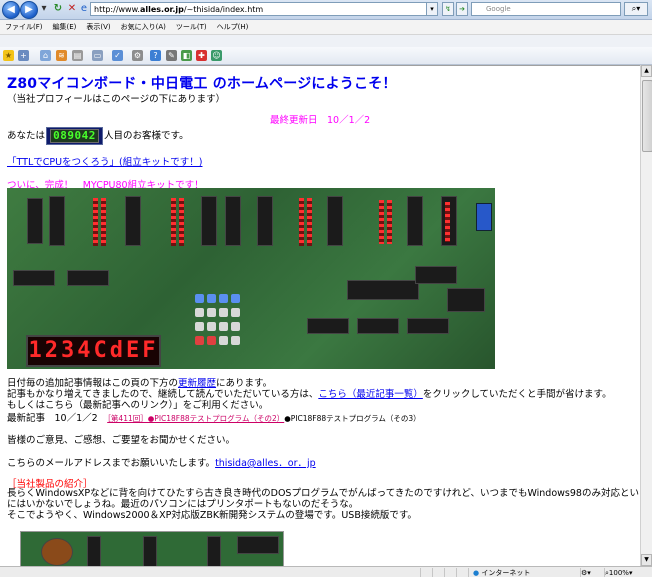  What do you see at coordinates (646, 315) in the screenshot?
I see `vertical-scrollbar: ▲ ▼` at bounding box center [646, 315].